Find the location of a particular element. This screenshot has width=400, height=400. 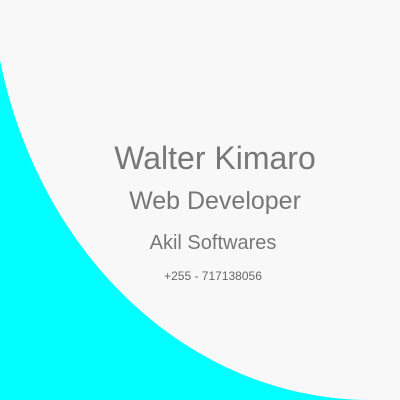

phone-number: +255 - 717138056 is located at coordinates (213, 276).